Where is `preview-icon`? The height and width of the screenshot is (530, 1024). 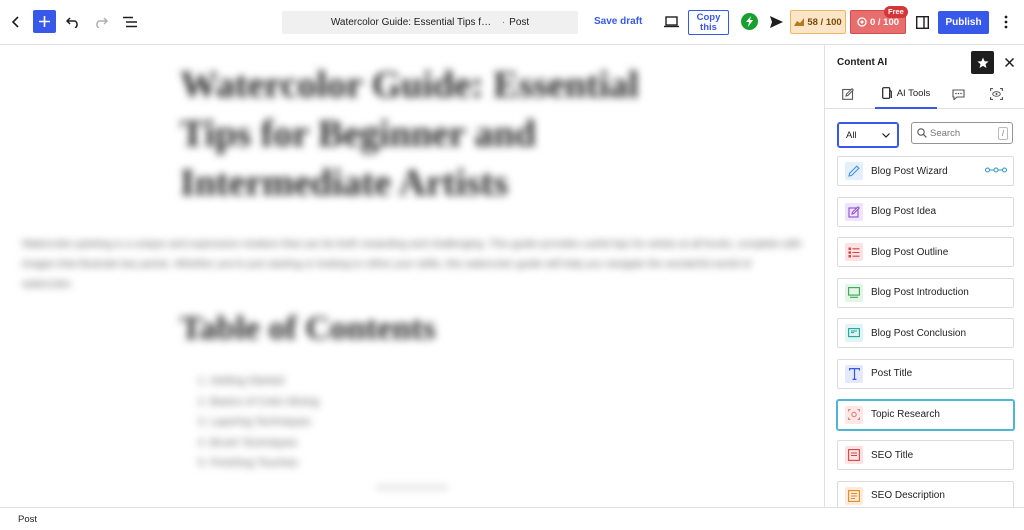
preview-icon is located at coordinates (671, 22).